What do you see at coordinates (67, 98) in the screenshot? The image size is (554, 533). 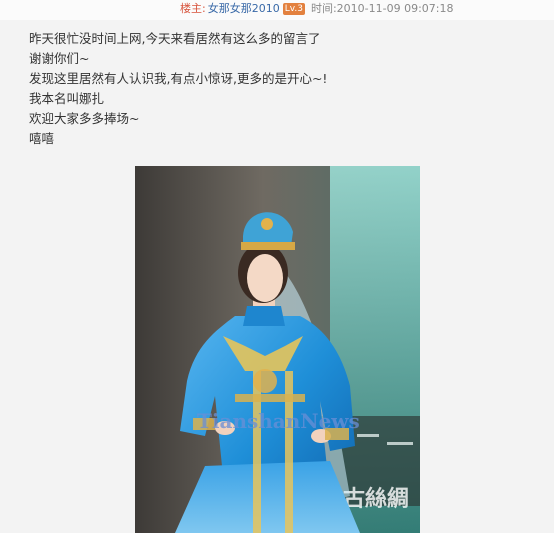 I see `post-line: 我本名叫娜扎` at bounding box center [67, 98].